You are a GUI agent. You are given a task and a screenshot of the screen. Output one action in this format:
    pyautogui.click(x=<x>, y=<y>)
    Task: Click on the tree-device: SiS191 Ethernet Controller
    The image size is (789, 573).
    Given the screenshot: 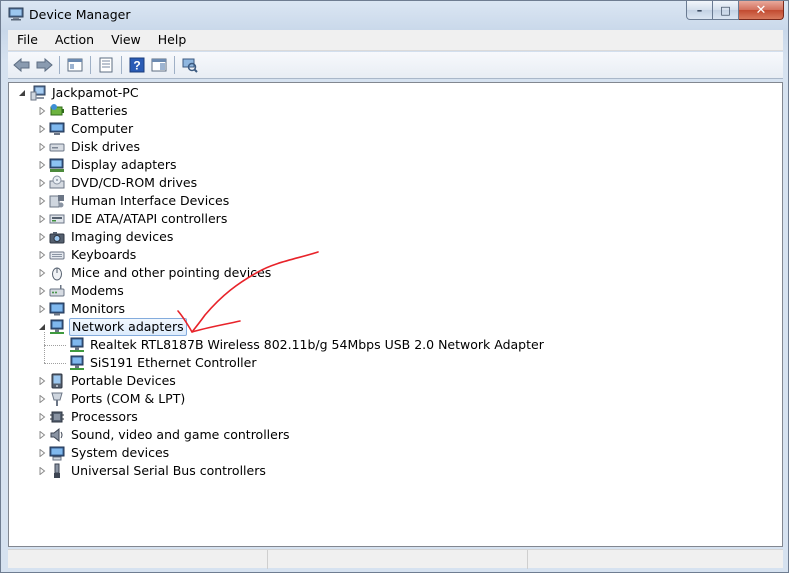 What is the action you would take?
    pyautogui.click(x=359, y=363)
    